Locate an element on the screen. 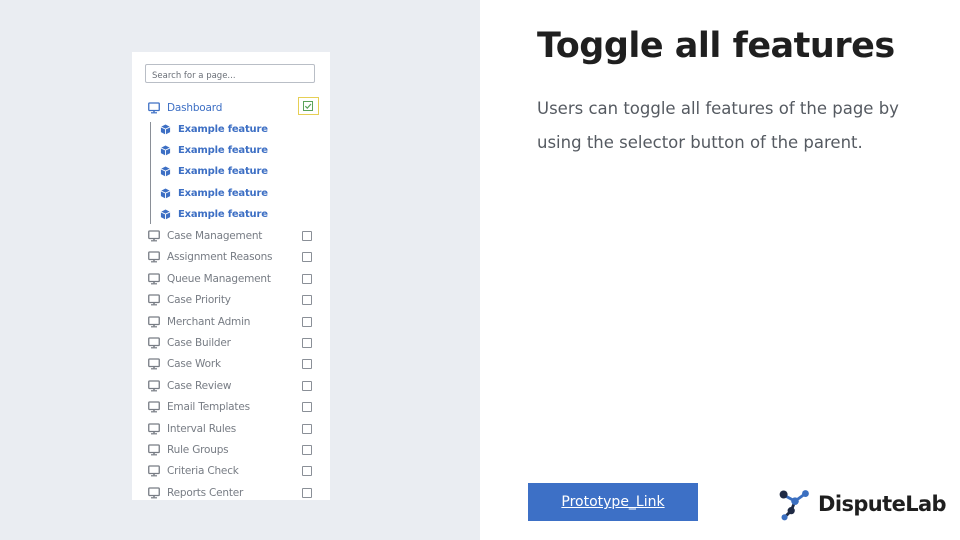 The height and width of the screenshot is (540, 960). page-item-label: Dashboard is located at coordinates (195, 108).